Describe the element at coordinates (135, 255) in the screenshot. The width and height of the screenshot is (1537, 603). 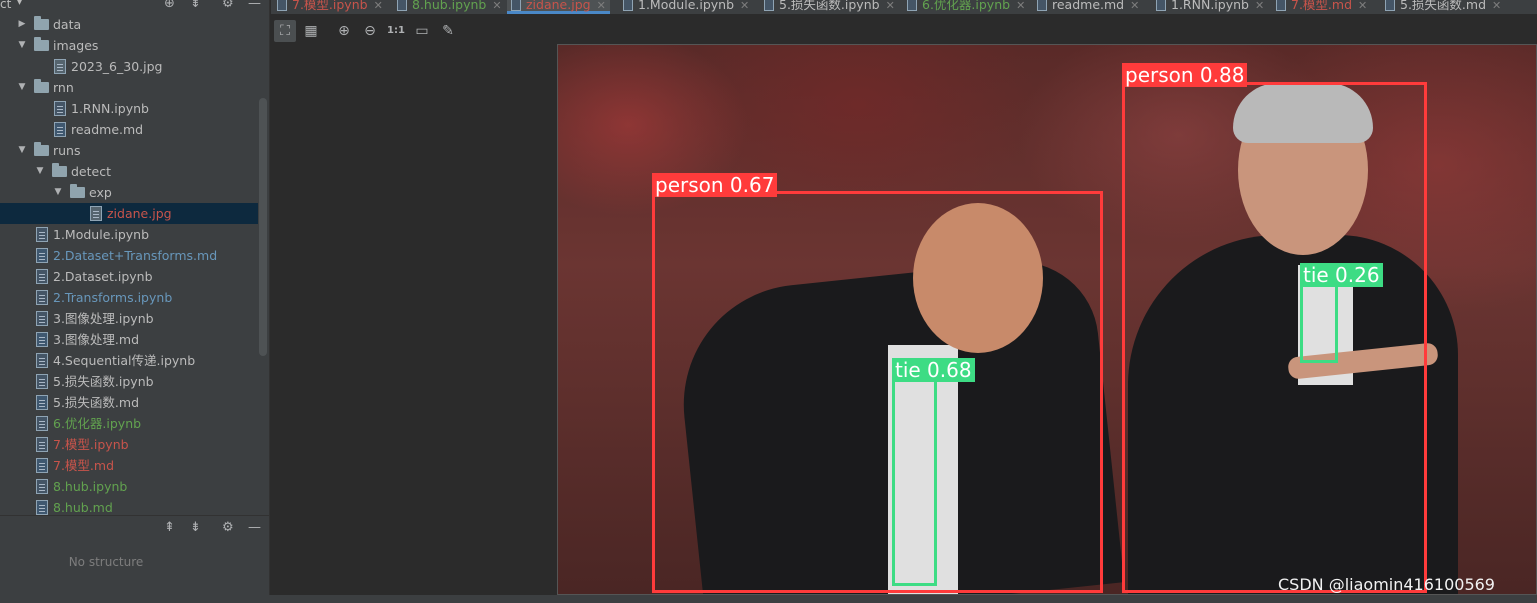
I see `tree-item-label: 2.Dataset+Transforms.md` at that location.